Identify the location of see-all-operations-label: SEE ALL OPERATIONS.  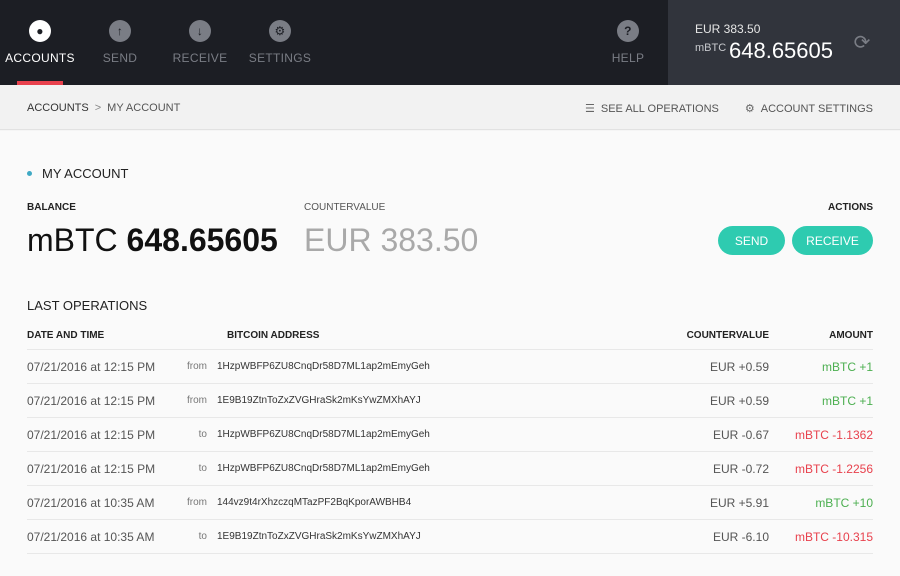
(659, 108).